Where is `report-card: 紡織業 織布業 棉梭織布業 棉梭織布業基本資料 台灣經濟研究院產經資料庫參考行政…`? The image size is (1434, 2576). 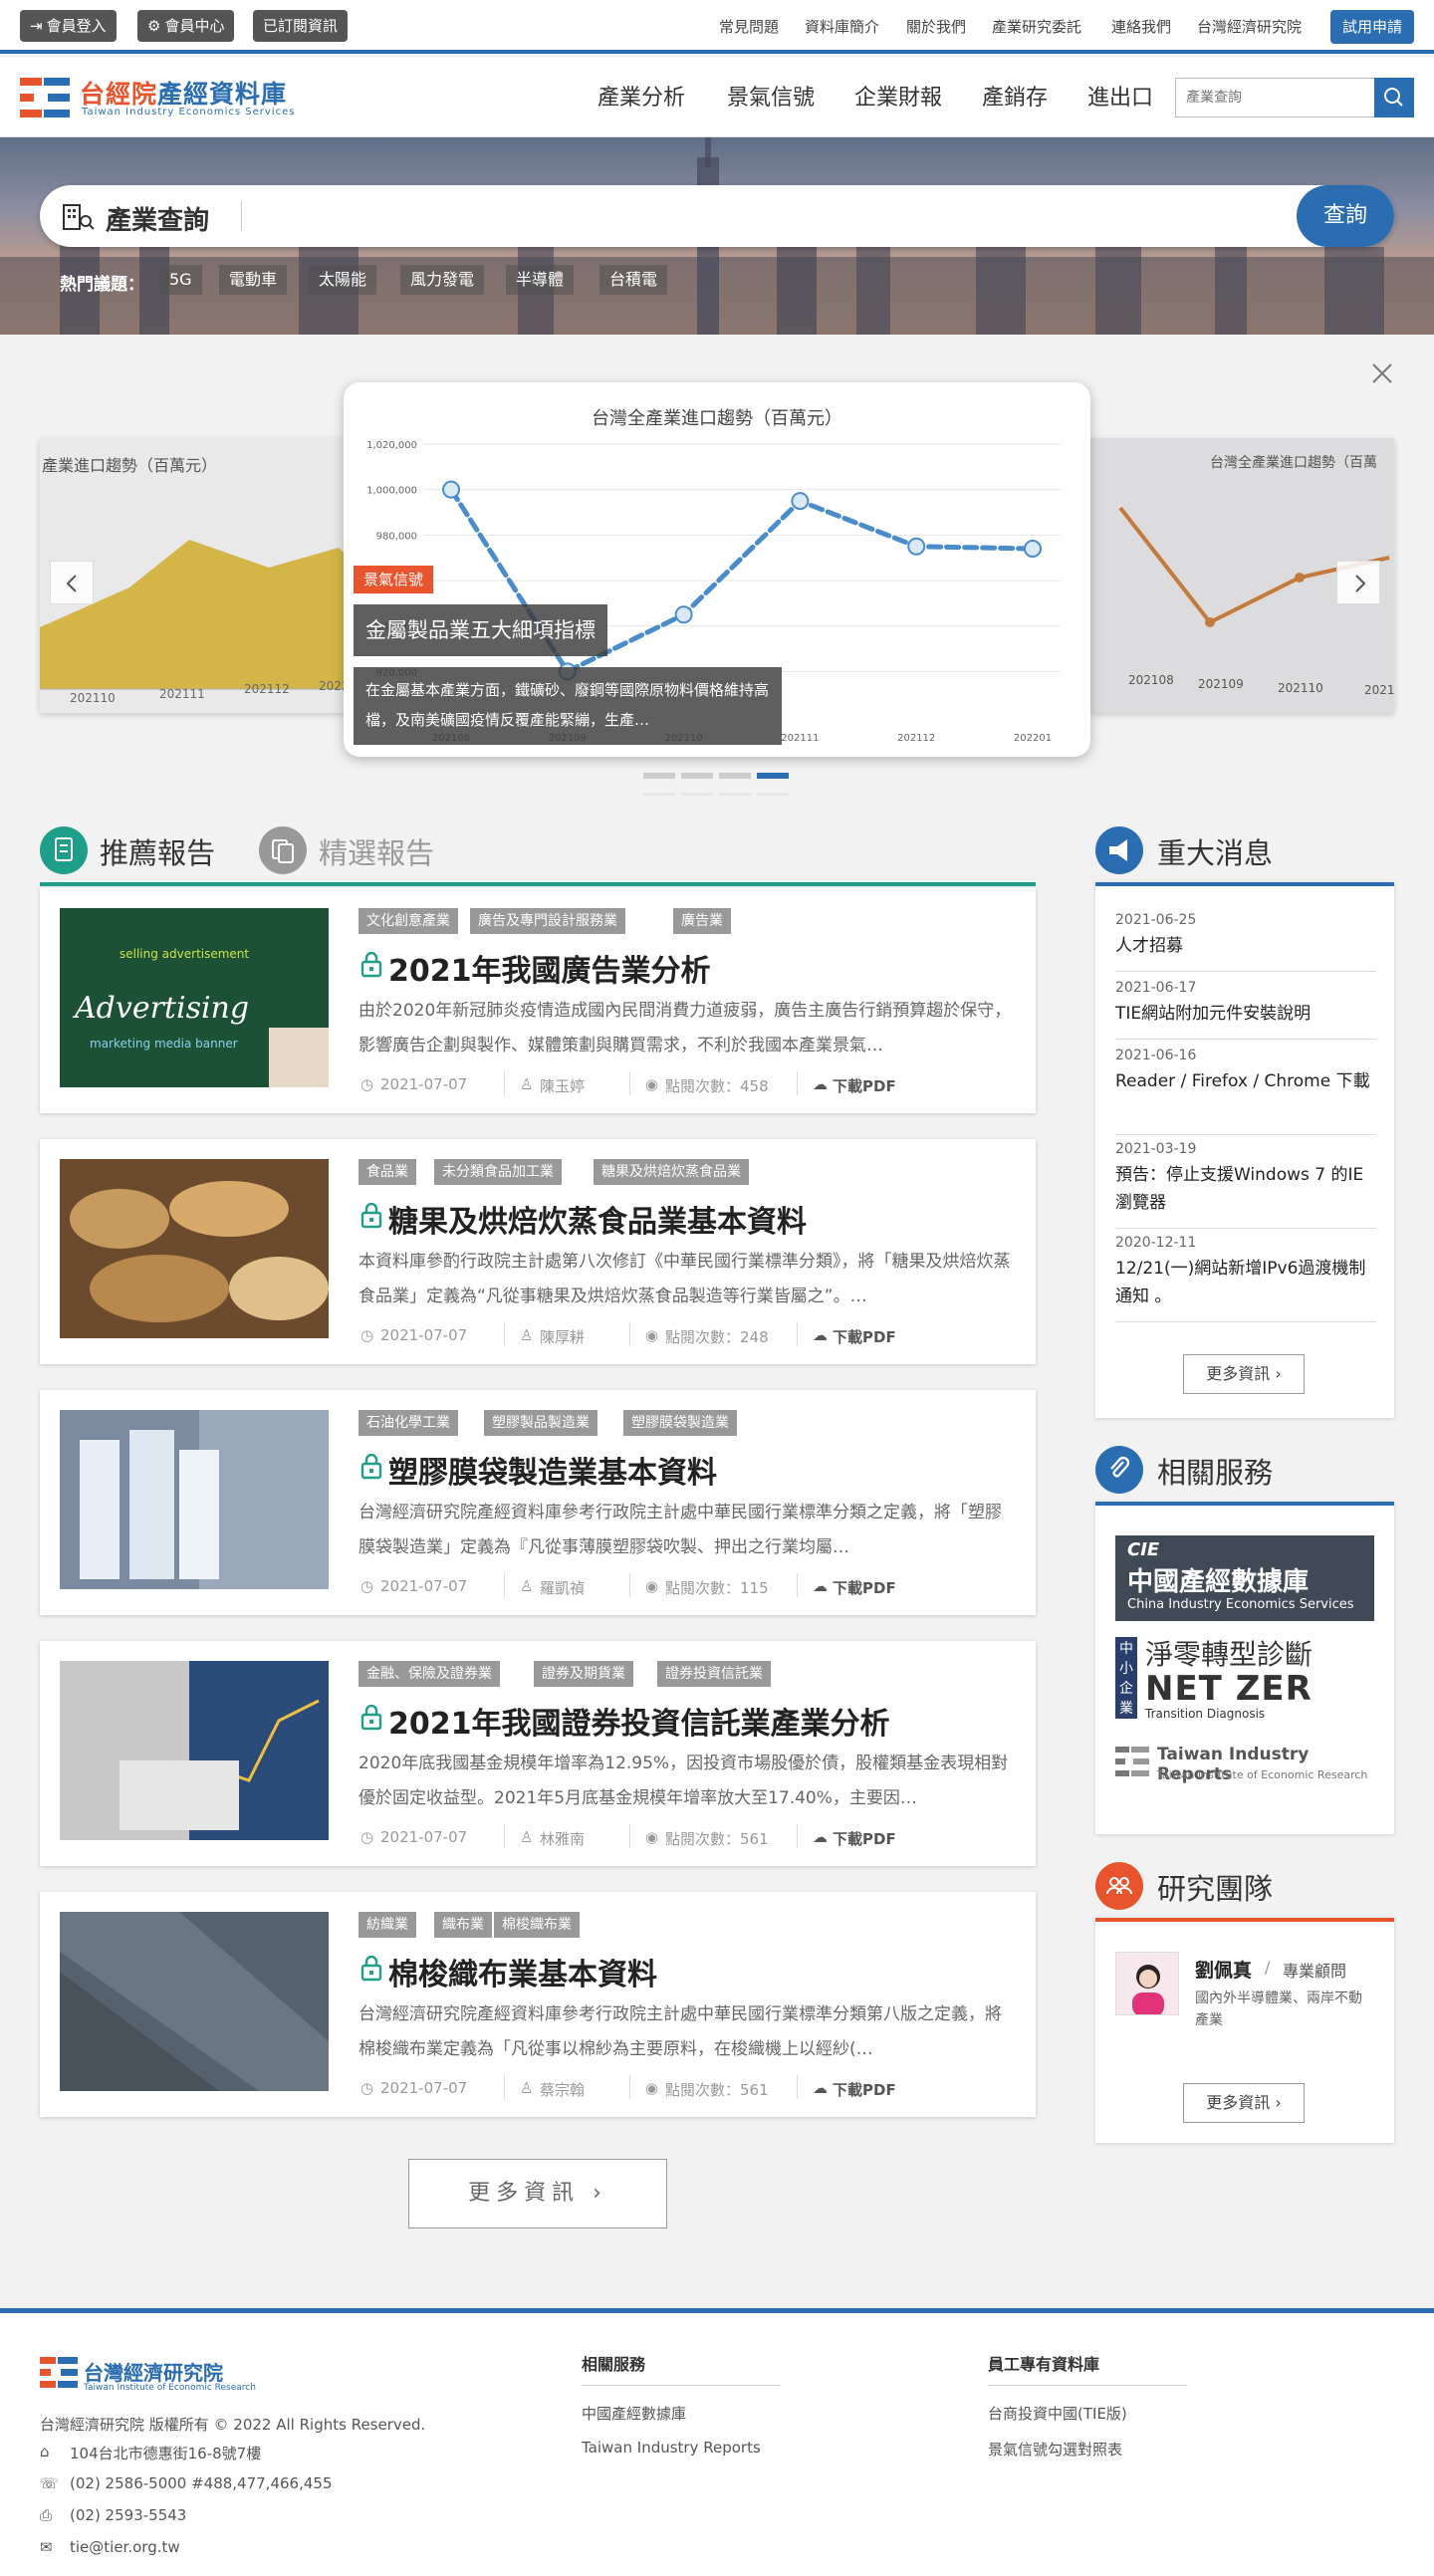
report-card: 紡織業 織布業 棉梭織布業 棉梭織布業基本資料 台灣經濟研究院產經資料庫參考行政… is located at coordinates (538, 2004).